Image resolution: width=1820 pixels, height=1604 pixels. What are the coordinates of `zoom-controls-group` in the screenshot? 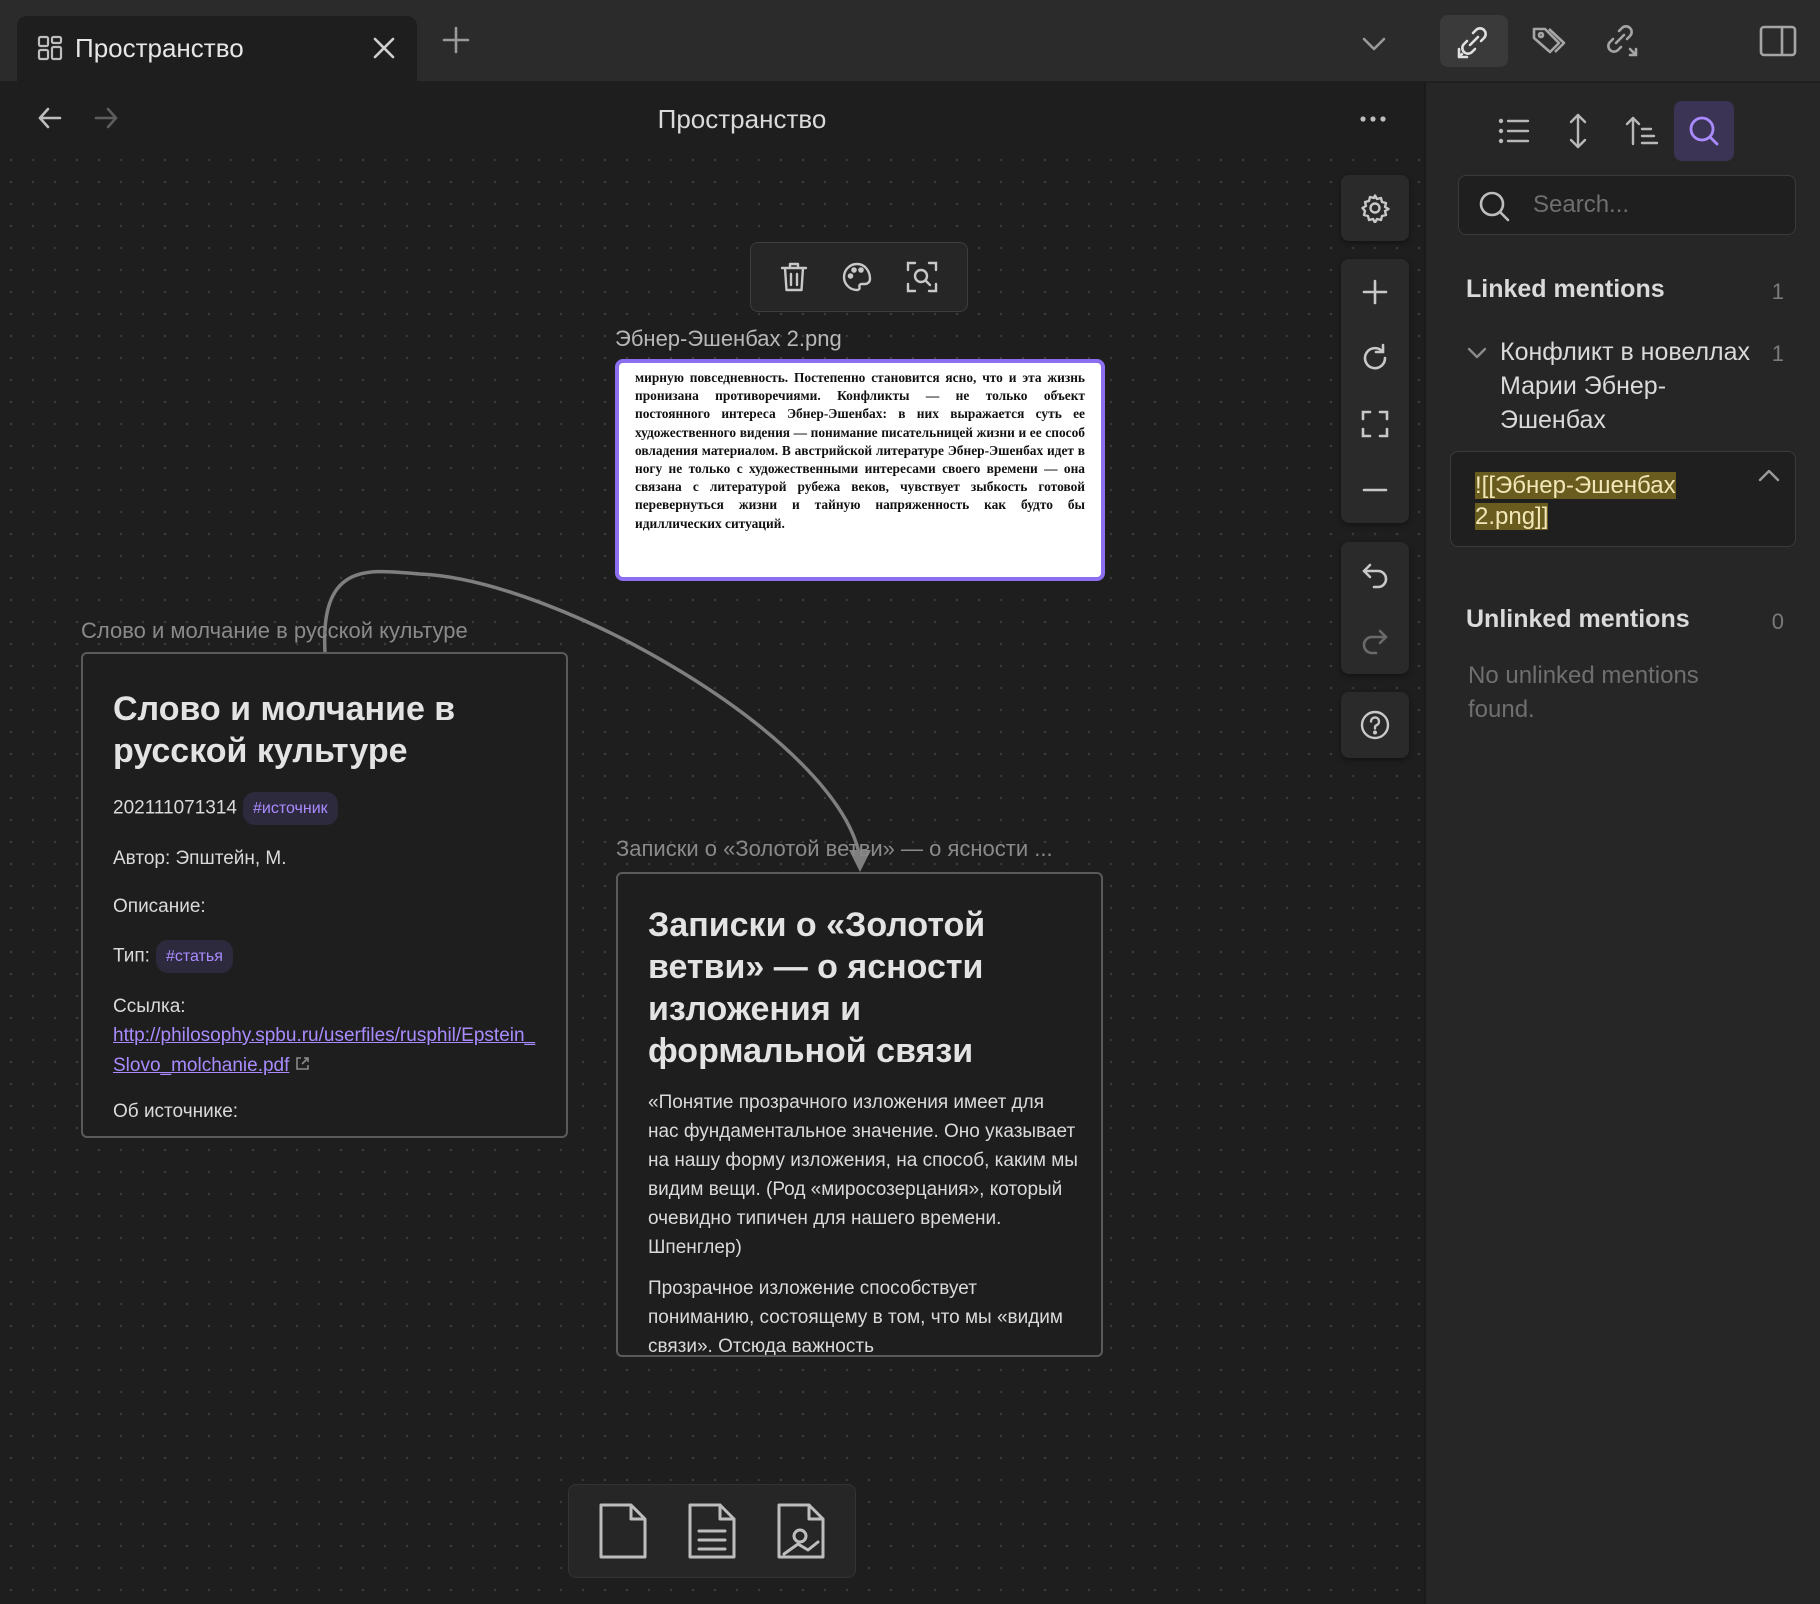 It's located at (1375, 391).